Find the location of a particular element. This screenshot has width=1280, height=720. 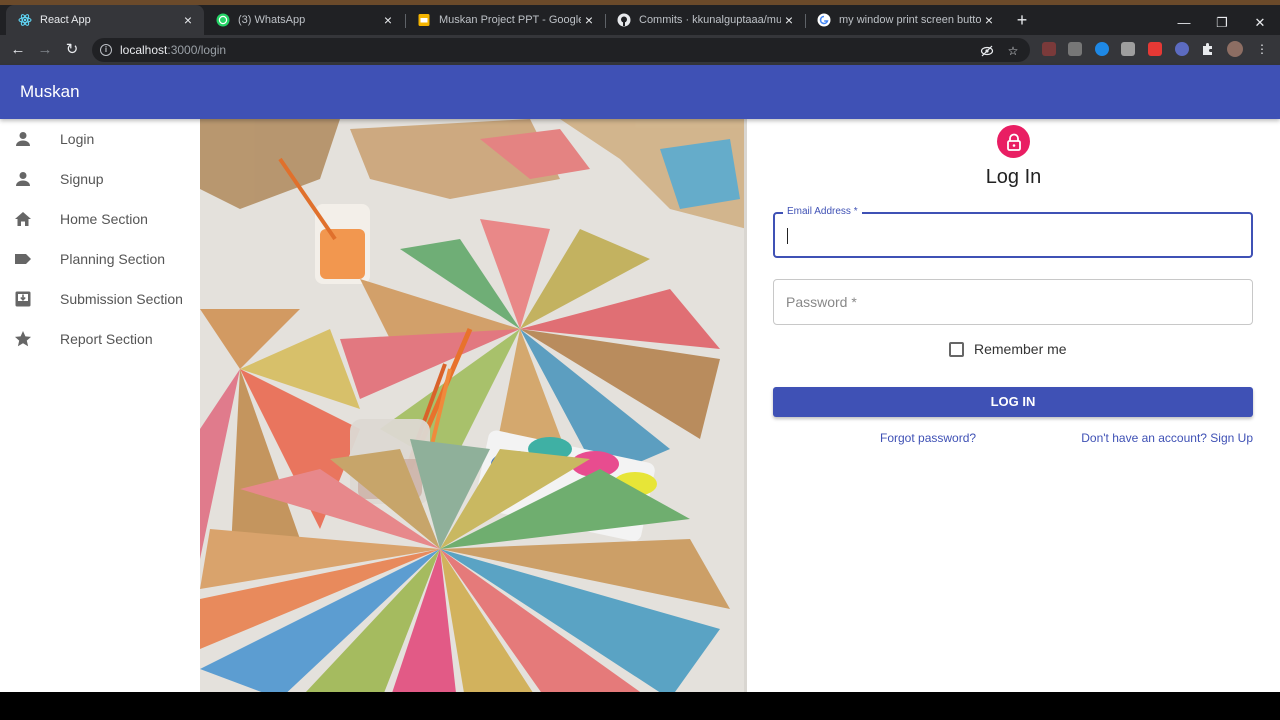

signup-link: Don't have an account? Sign Up is located at coordinates (1167, 438).